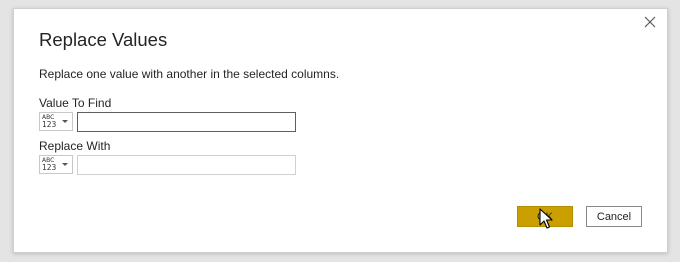 This screenshot has height=262, width=680. What do you see at coordinates (186, 122) in the screenshot?
I see `value-to-find-input` at bounding box center [186, 122].